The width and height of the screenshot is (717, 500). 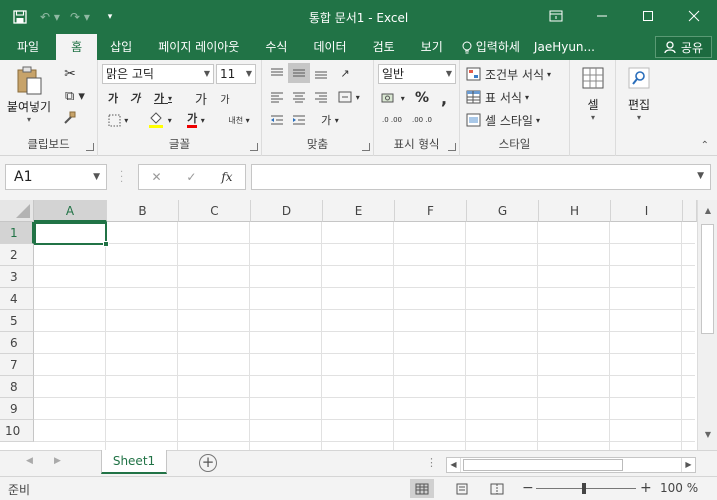 I want to click on prev-sheet-icon: ◀, so click(x=29, y=461).